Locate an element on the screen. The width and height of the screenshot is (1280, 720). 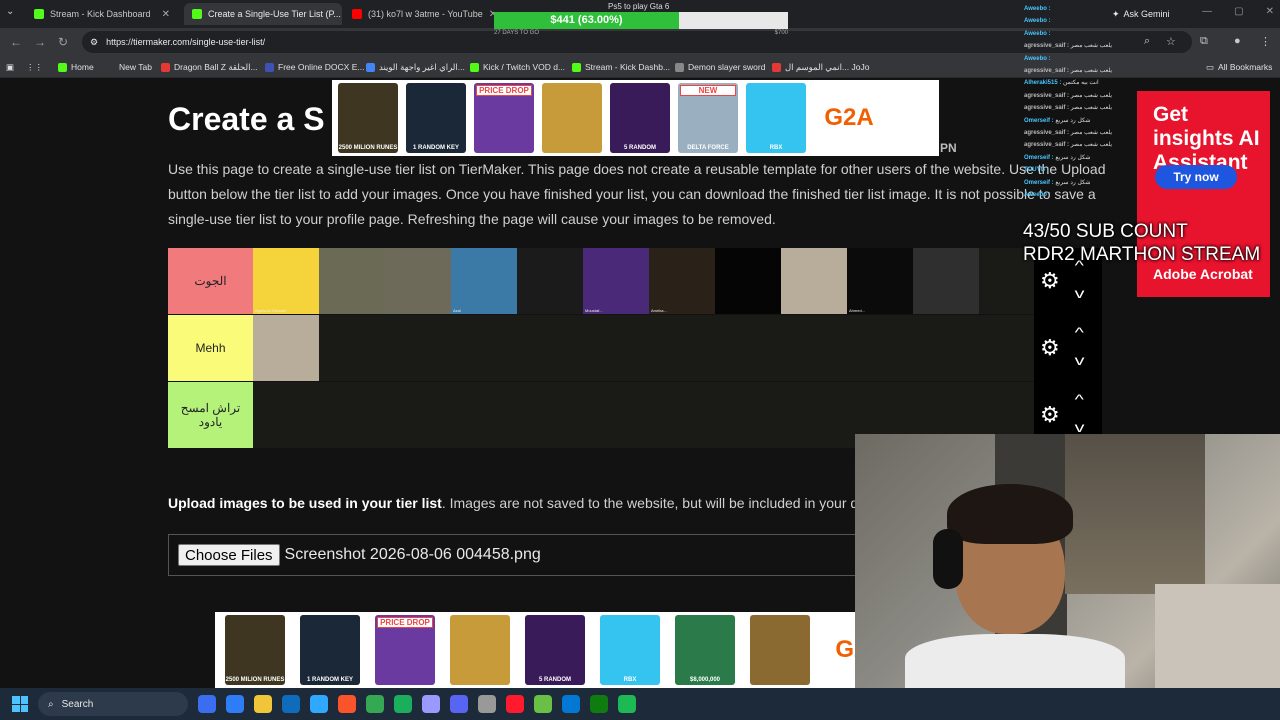
zoom-icon: ⌕ is located at coordinates (1147, 41).